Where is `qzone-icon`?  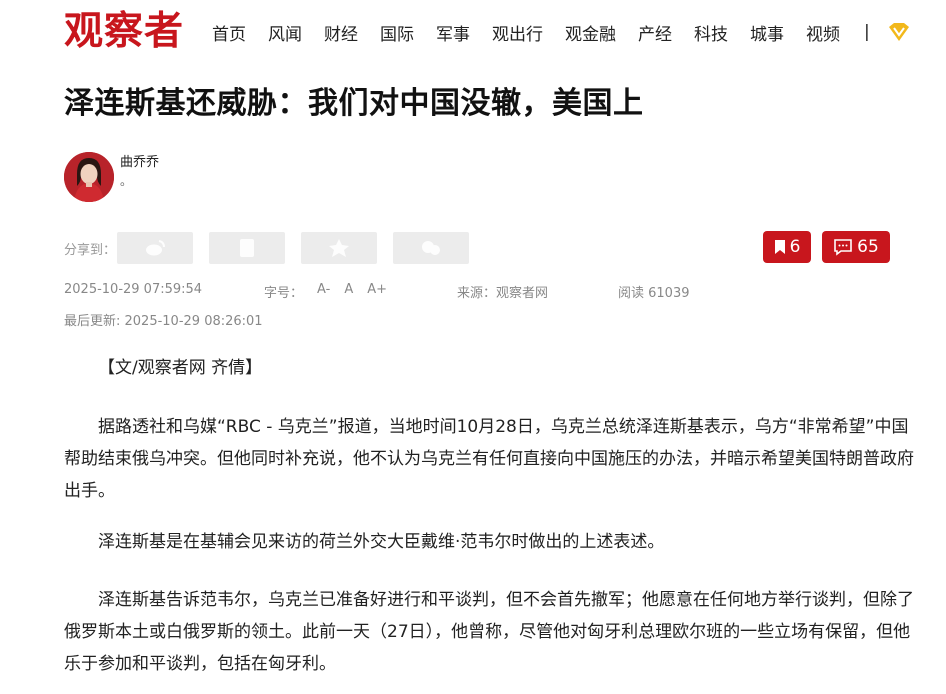
qzone-icon is located at coordinates (339, 248).